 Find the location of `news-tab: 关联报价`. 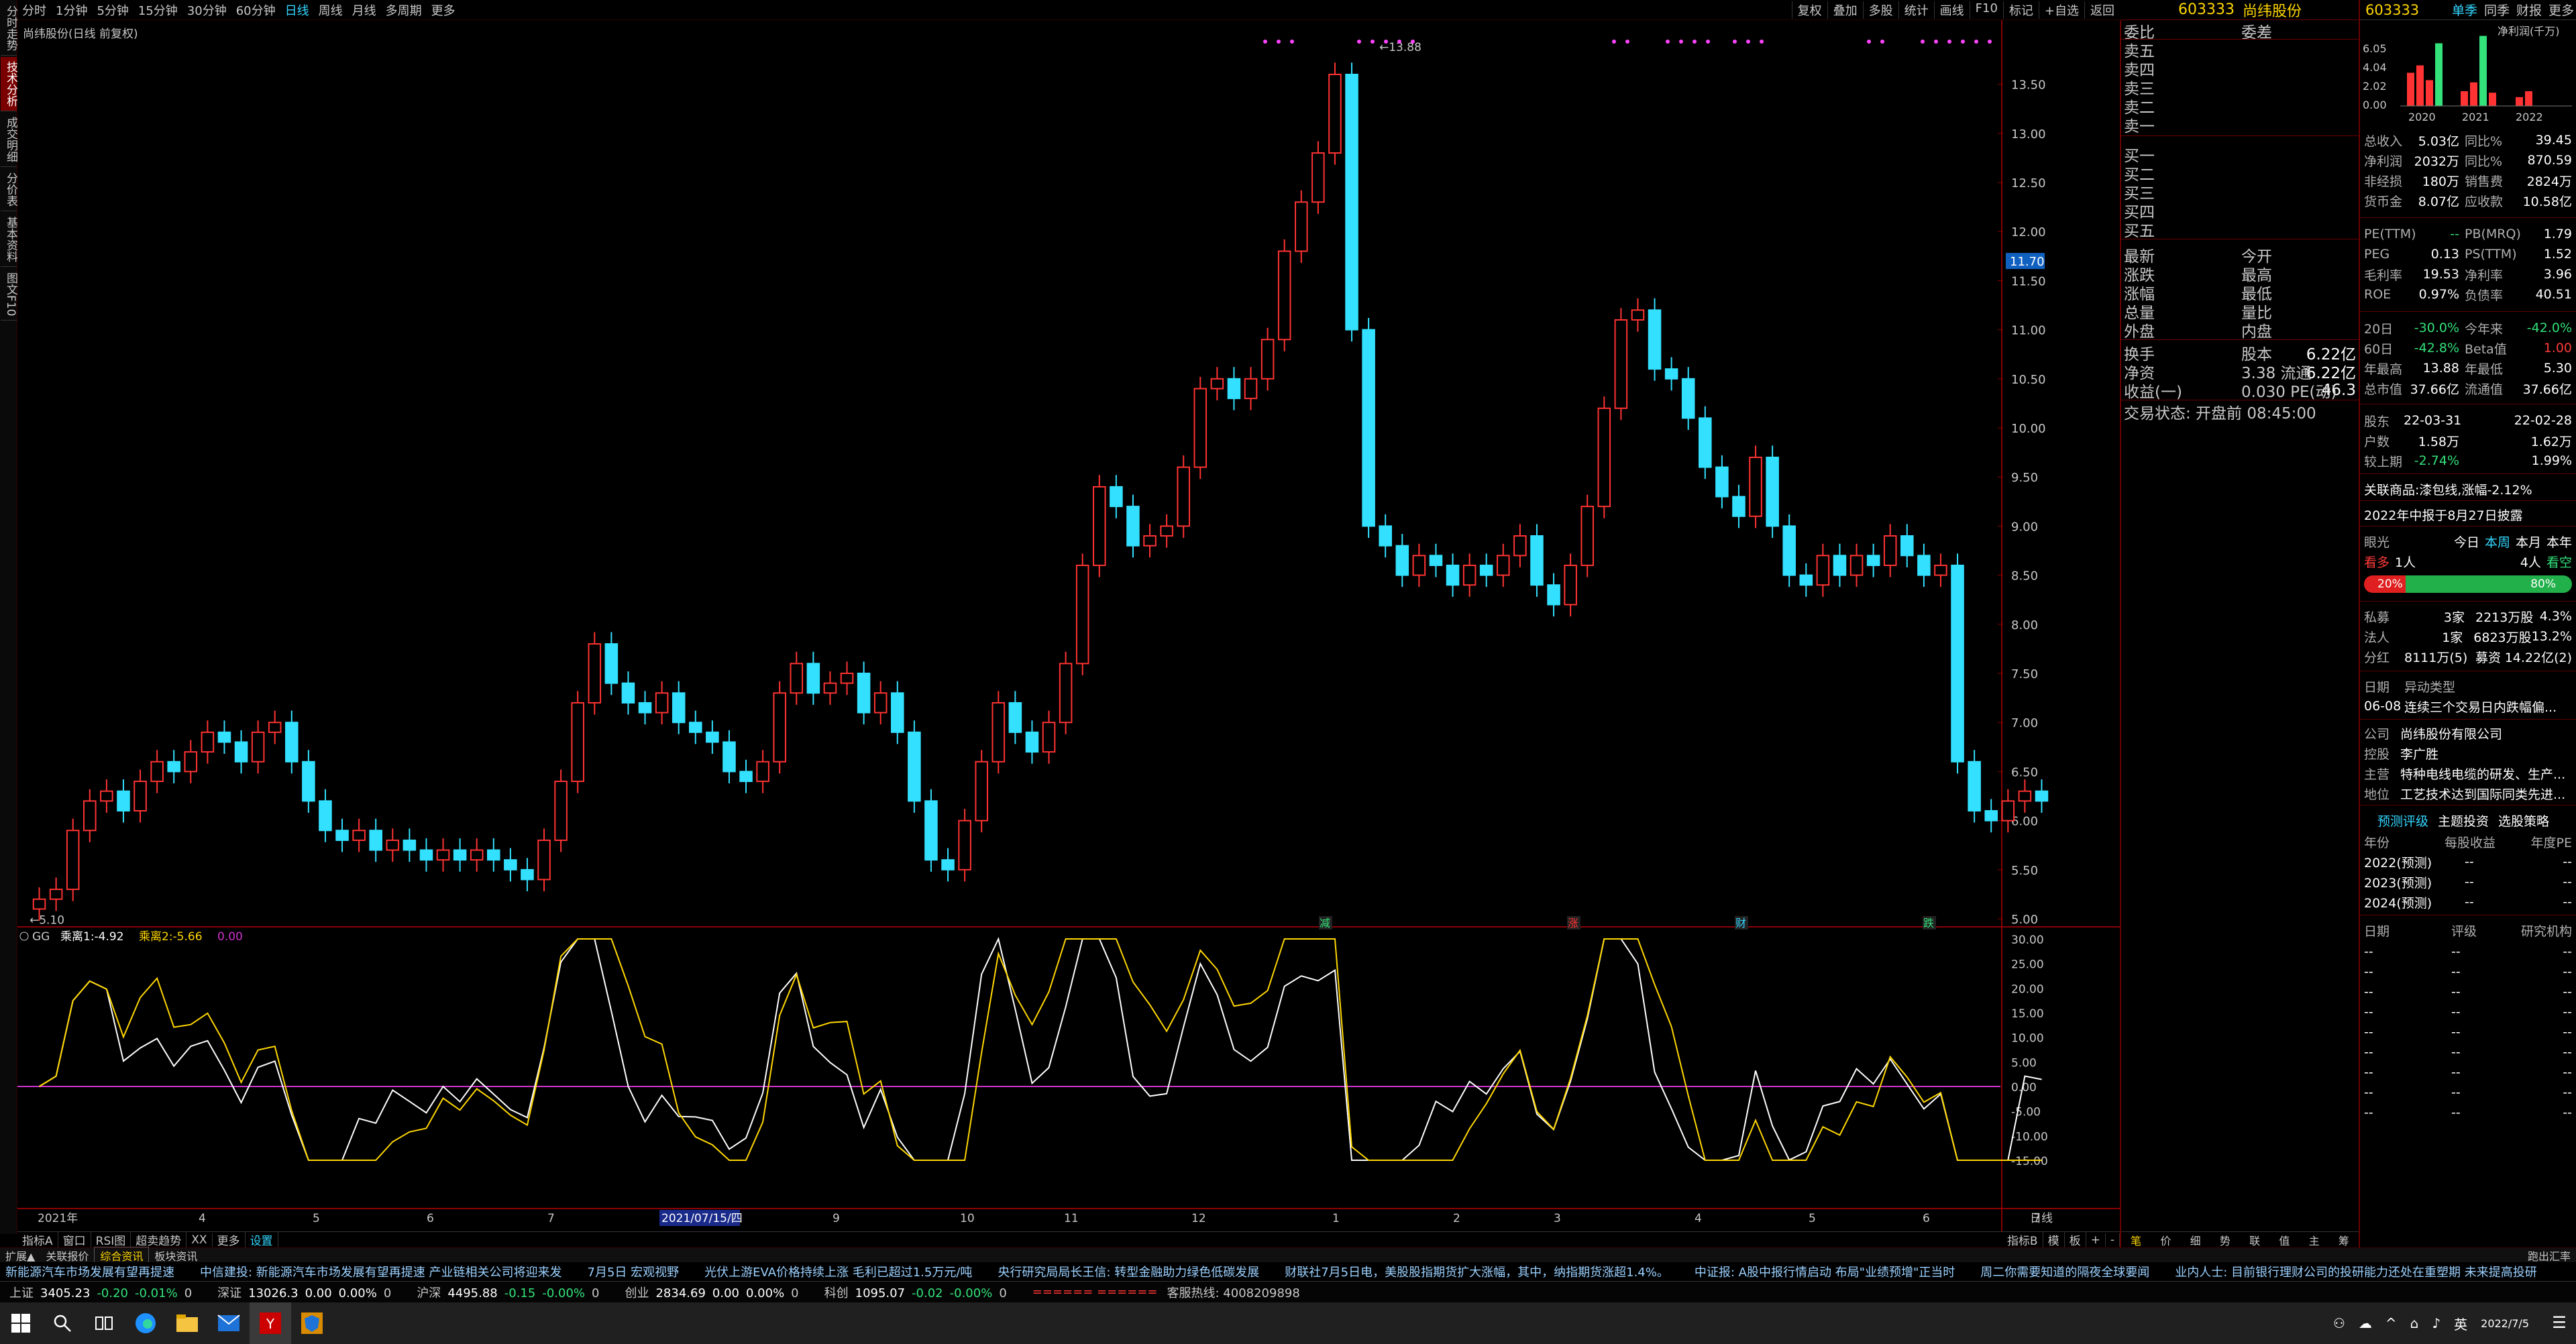

news-tab: 关联报价 is located at coordinates (67, 1255).